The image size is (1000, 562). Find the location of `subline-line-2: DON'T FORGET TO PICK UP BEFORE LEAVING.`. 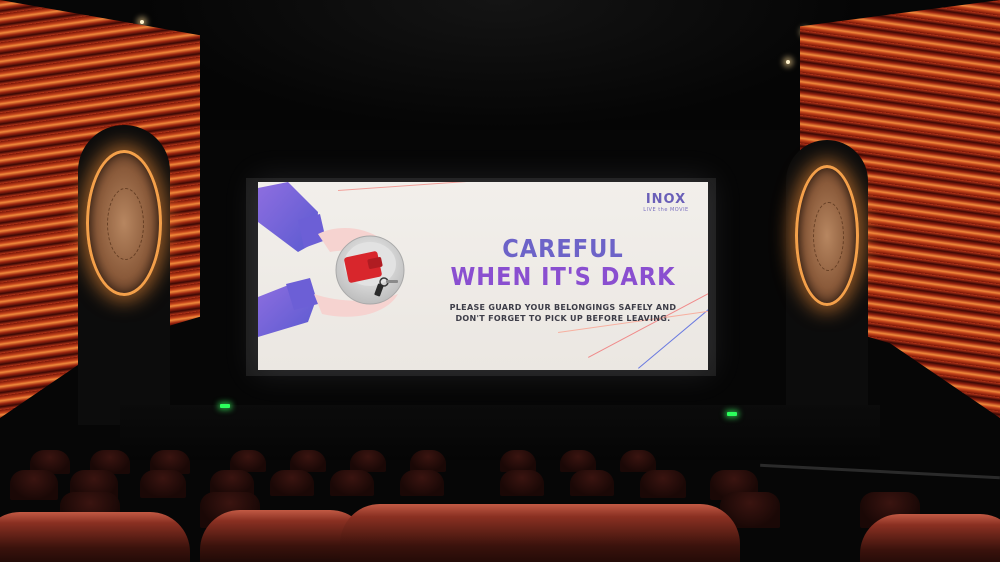

subline-line-2: DON'T FORGET TO PICK UP BEFORE LEAVING. is located at coordinates (563, 318).